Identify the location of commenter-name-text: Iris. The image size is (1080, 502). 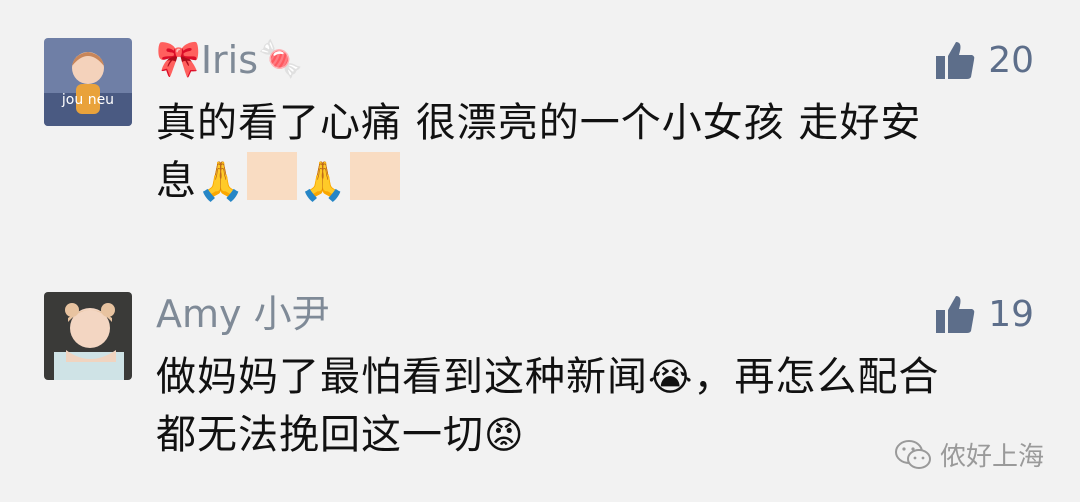
(229, 60).